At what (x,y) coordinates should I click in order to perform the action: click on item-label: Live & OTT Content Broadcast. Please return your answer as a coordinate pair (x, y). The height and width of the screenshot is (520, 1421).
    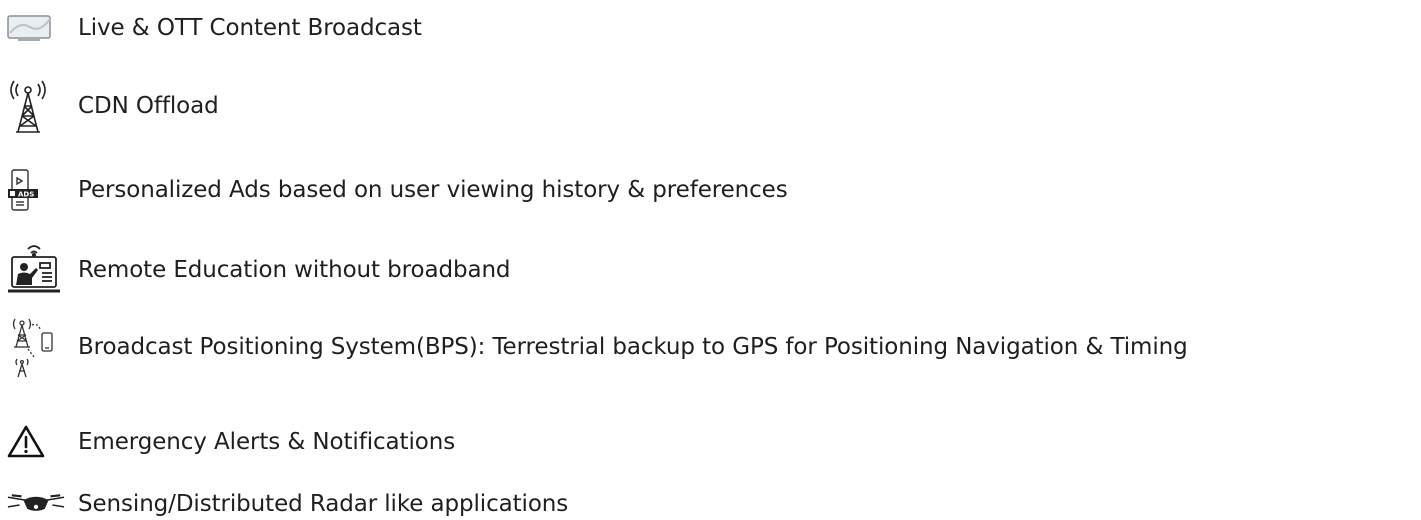
    Looking at the image, I should click on (250, 28).